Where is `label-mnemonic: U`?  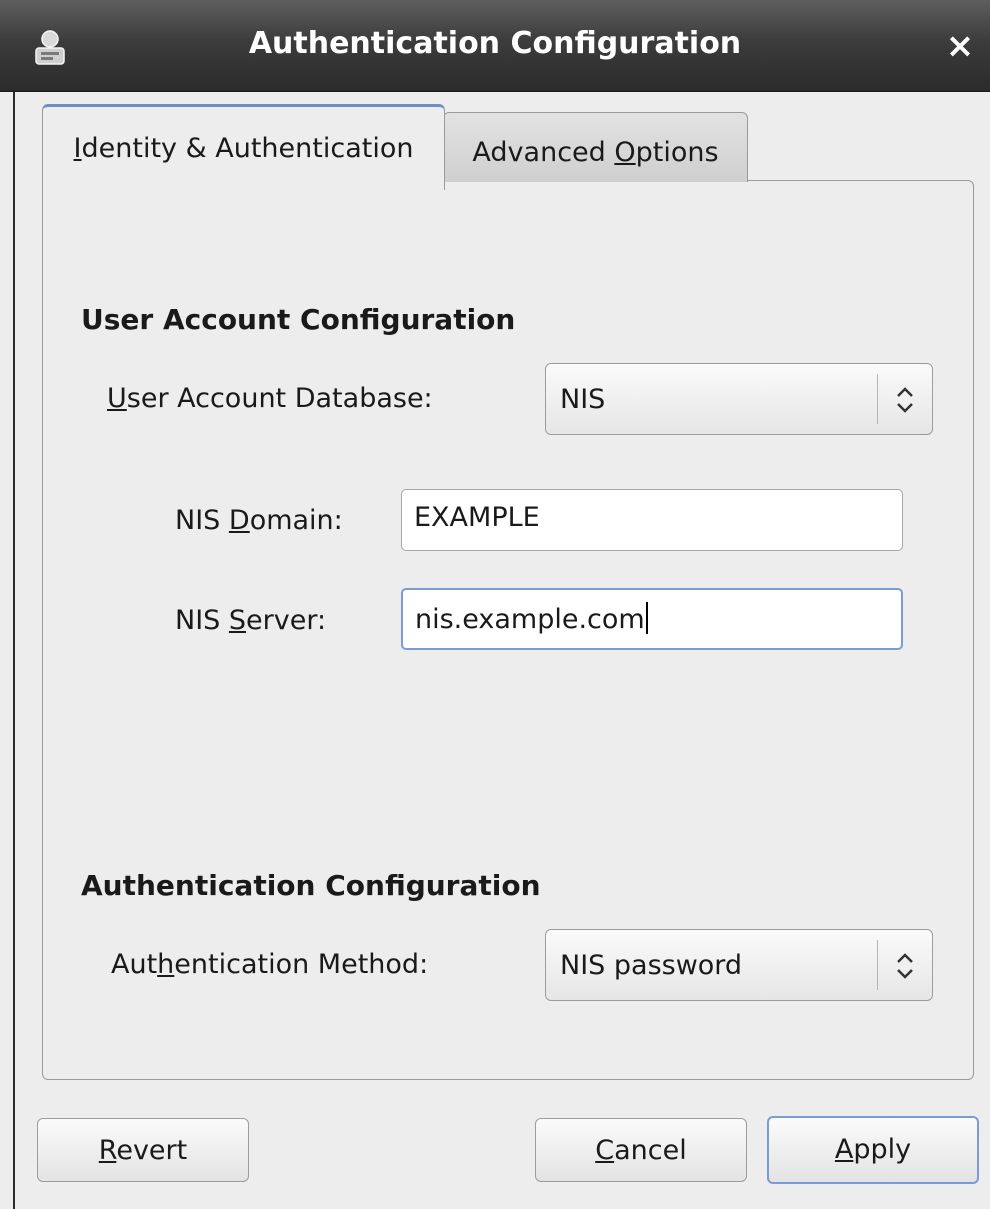
label-mnemonic: U is located at coordinates (117, 398).